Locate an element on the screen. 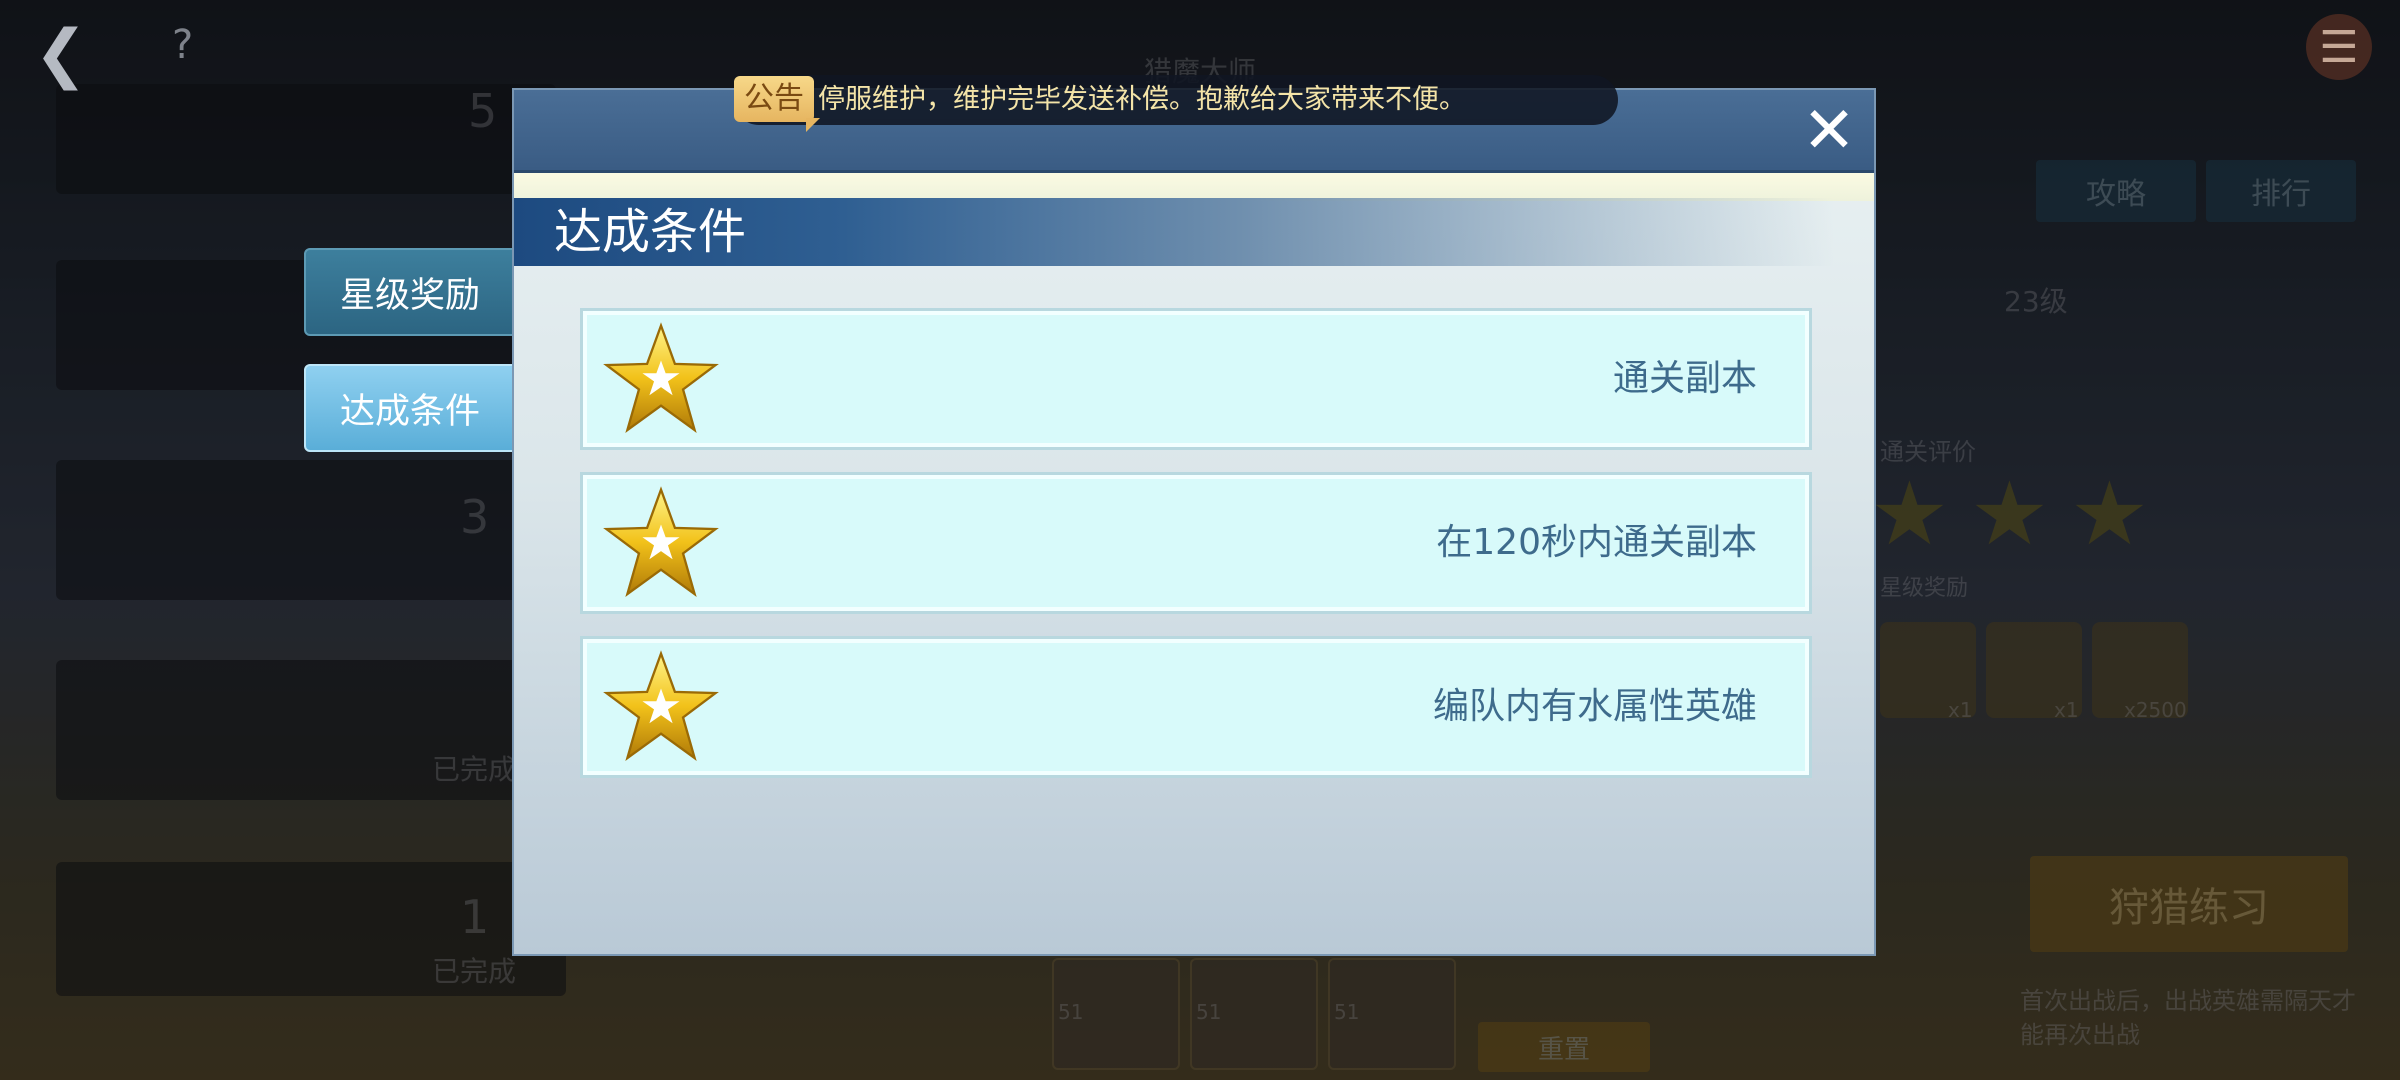 This screenshot has height=1080, width=2400. condition-row: 通关副本 is located at coordinates (1196, 379).